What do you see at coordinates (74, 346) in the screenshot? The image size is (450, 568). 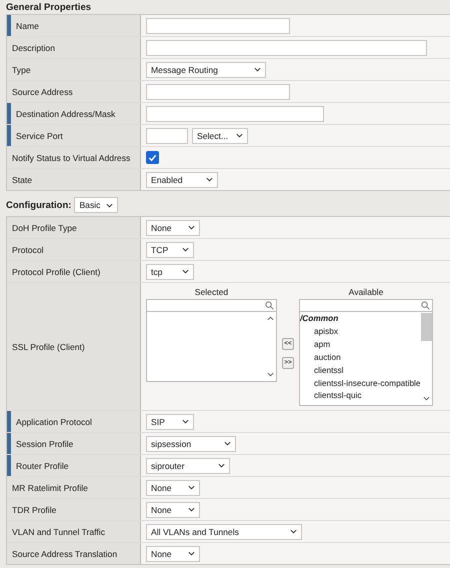 I see `field-label: SSL Profile (Client)` at bounding box center [74, 346].